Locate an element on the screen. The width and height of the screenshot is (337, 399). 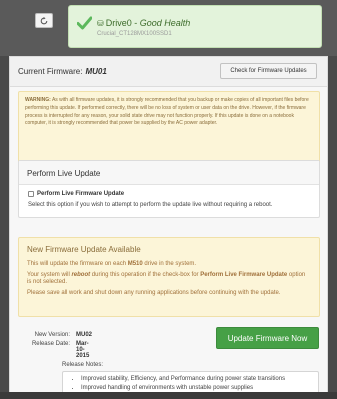
live-update-title: Perform Live Update is located at coordinates (169, 173).